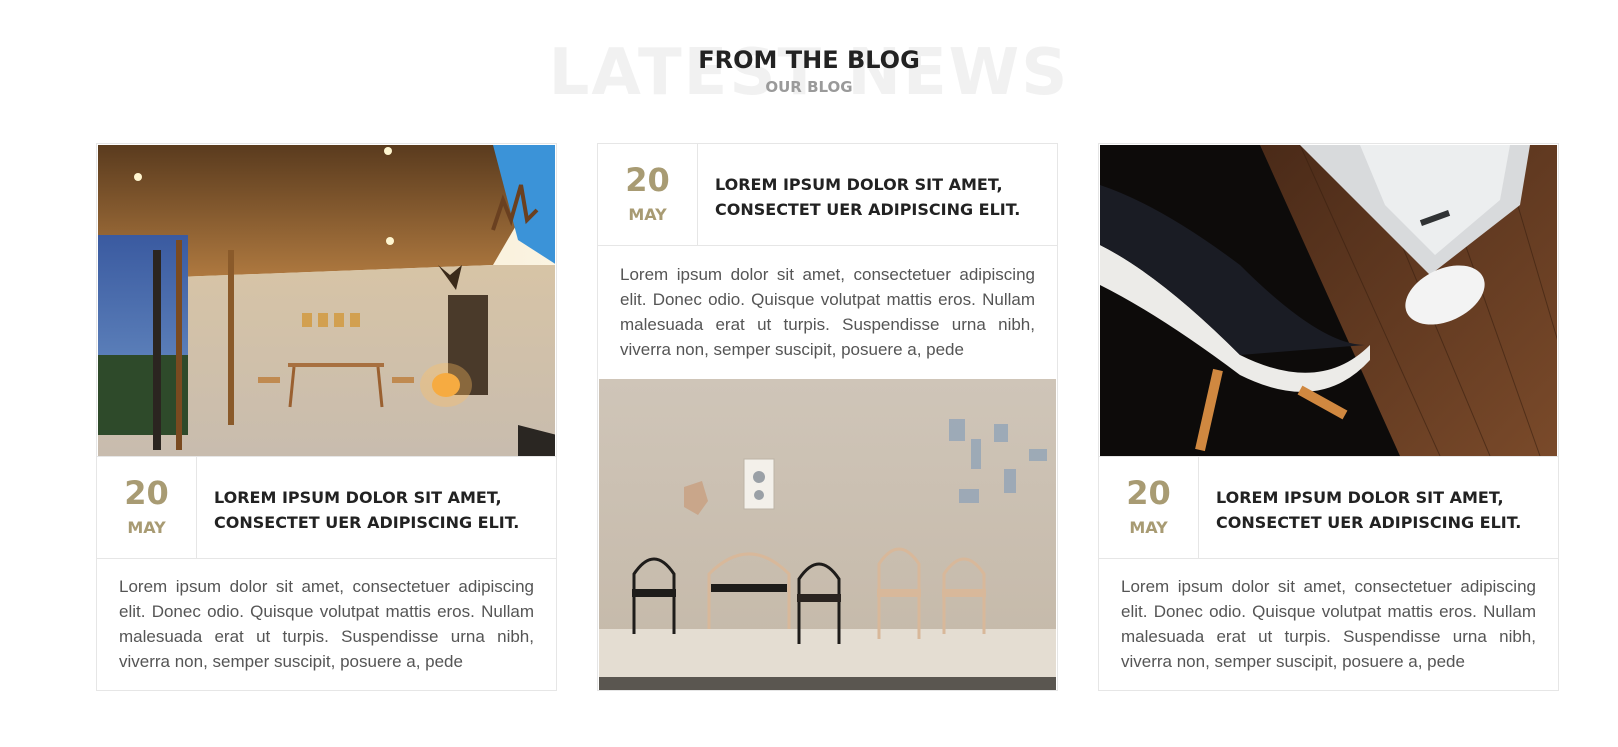 This screenshot has height=747, width=1618. I want to click on section-title: FROM THE BLOG, so click(809, 60).